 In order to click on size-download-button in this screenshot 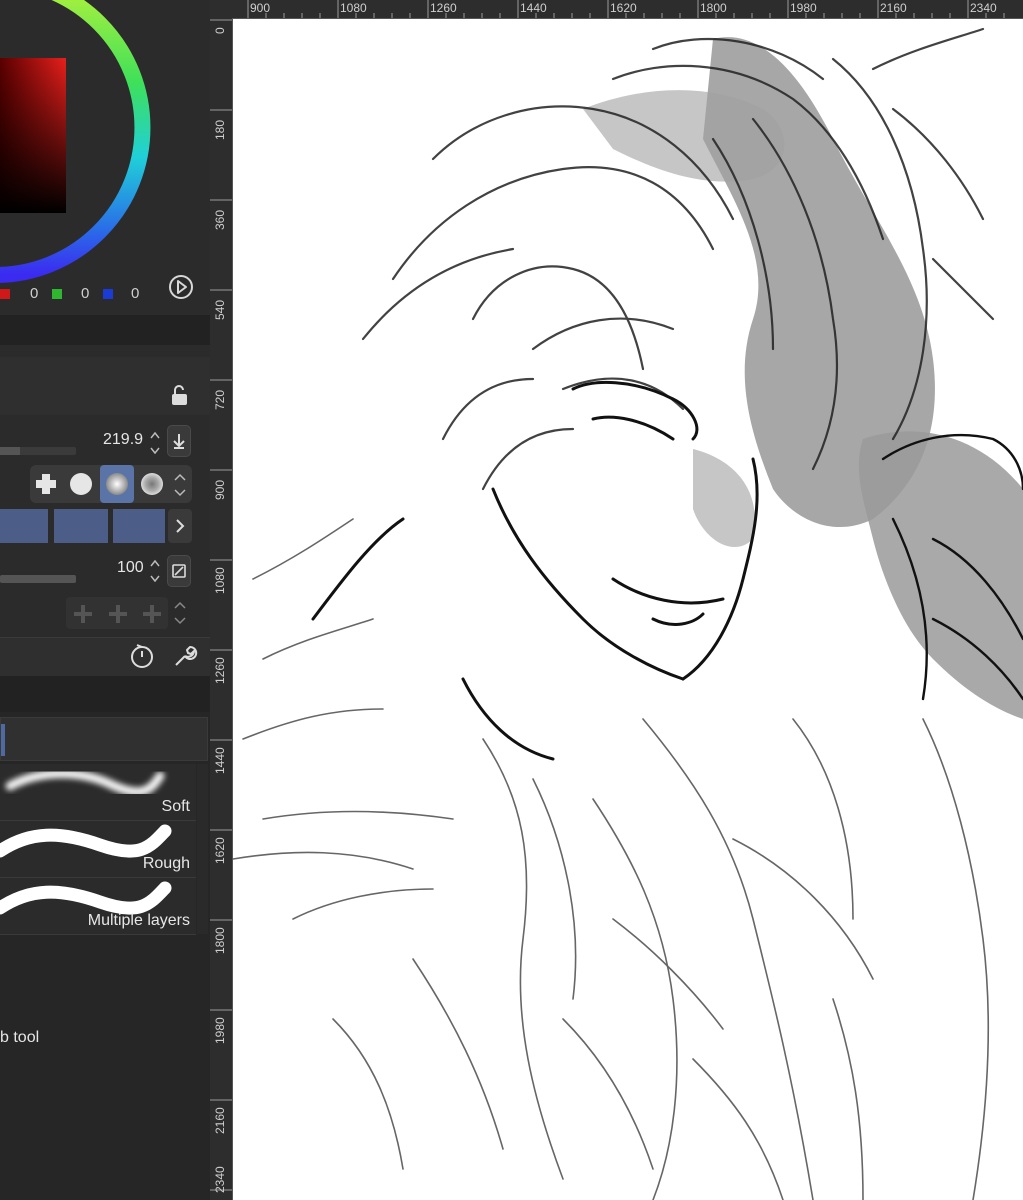, I will do `click(179, 441)`.